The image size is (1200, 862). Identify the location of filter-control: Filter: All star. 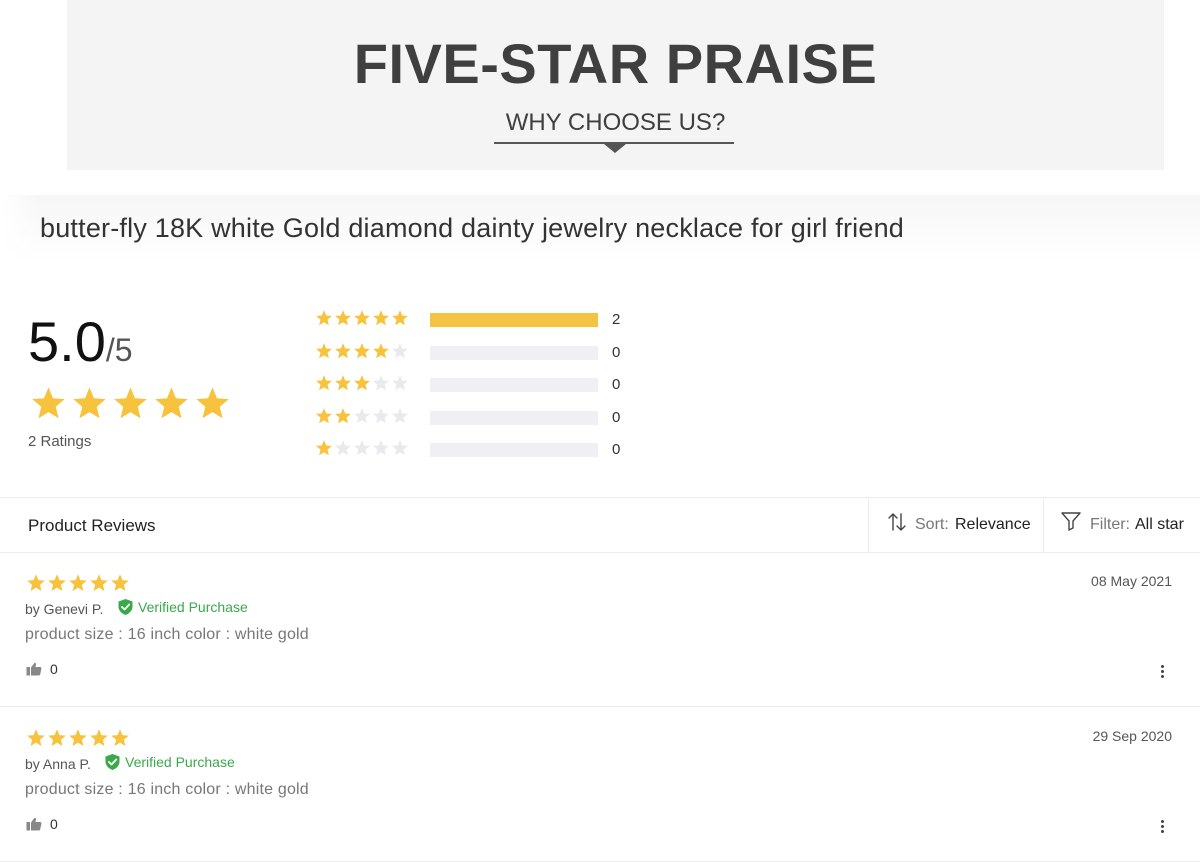
(1121, 525).